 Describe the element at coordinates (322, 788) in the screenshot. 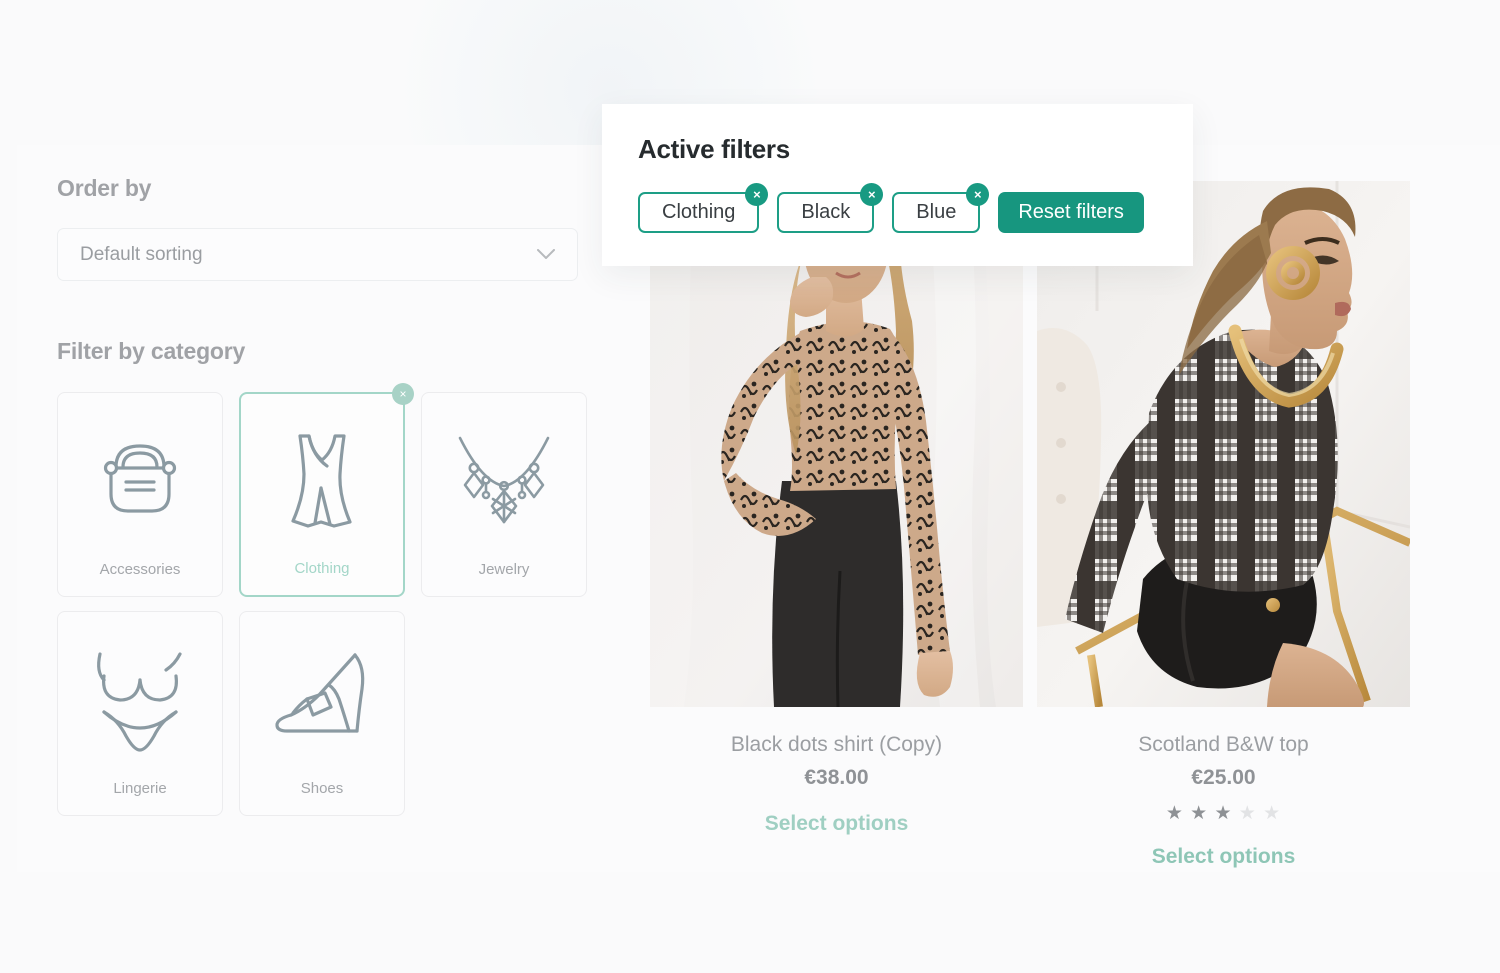

I see `category-tile-label: Shoes` at that location.